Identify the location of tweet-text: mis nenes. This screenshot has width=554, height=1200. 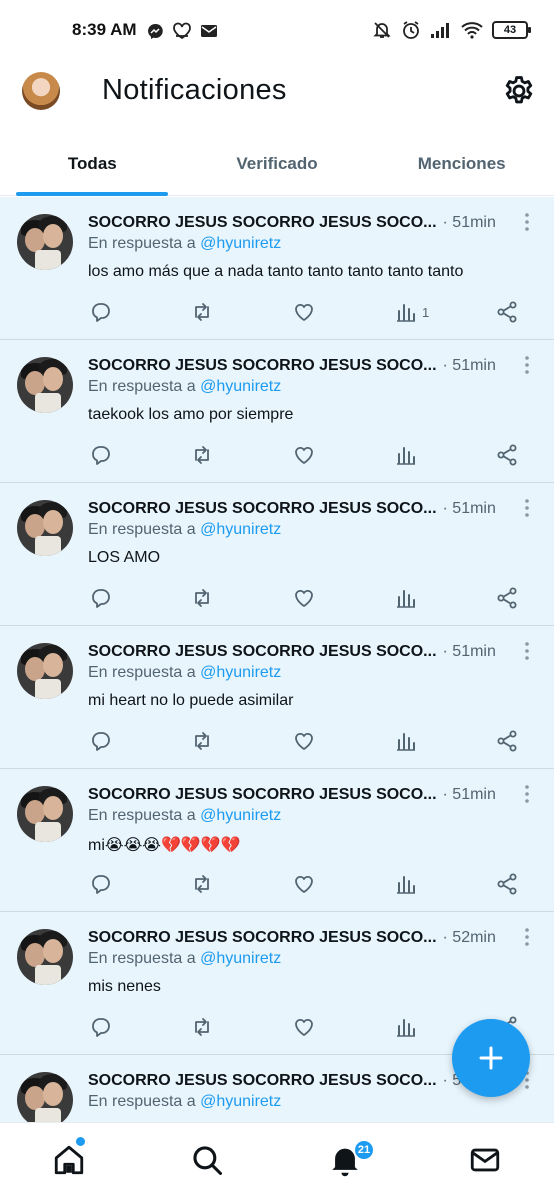
(124, 986).